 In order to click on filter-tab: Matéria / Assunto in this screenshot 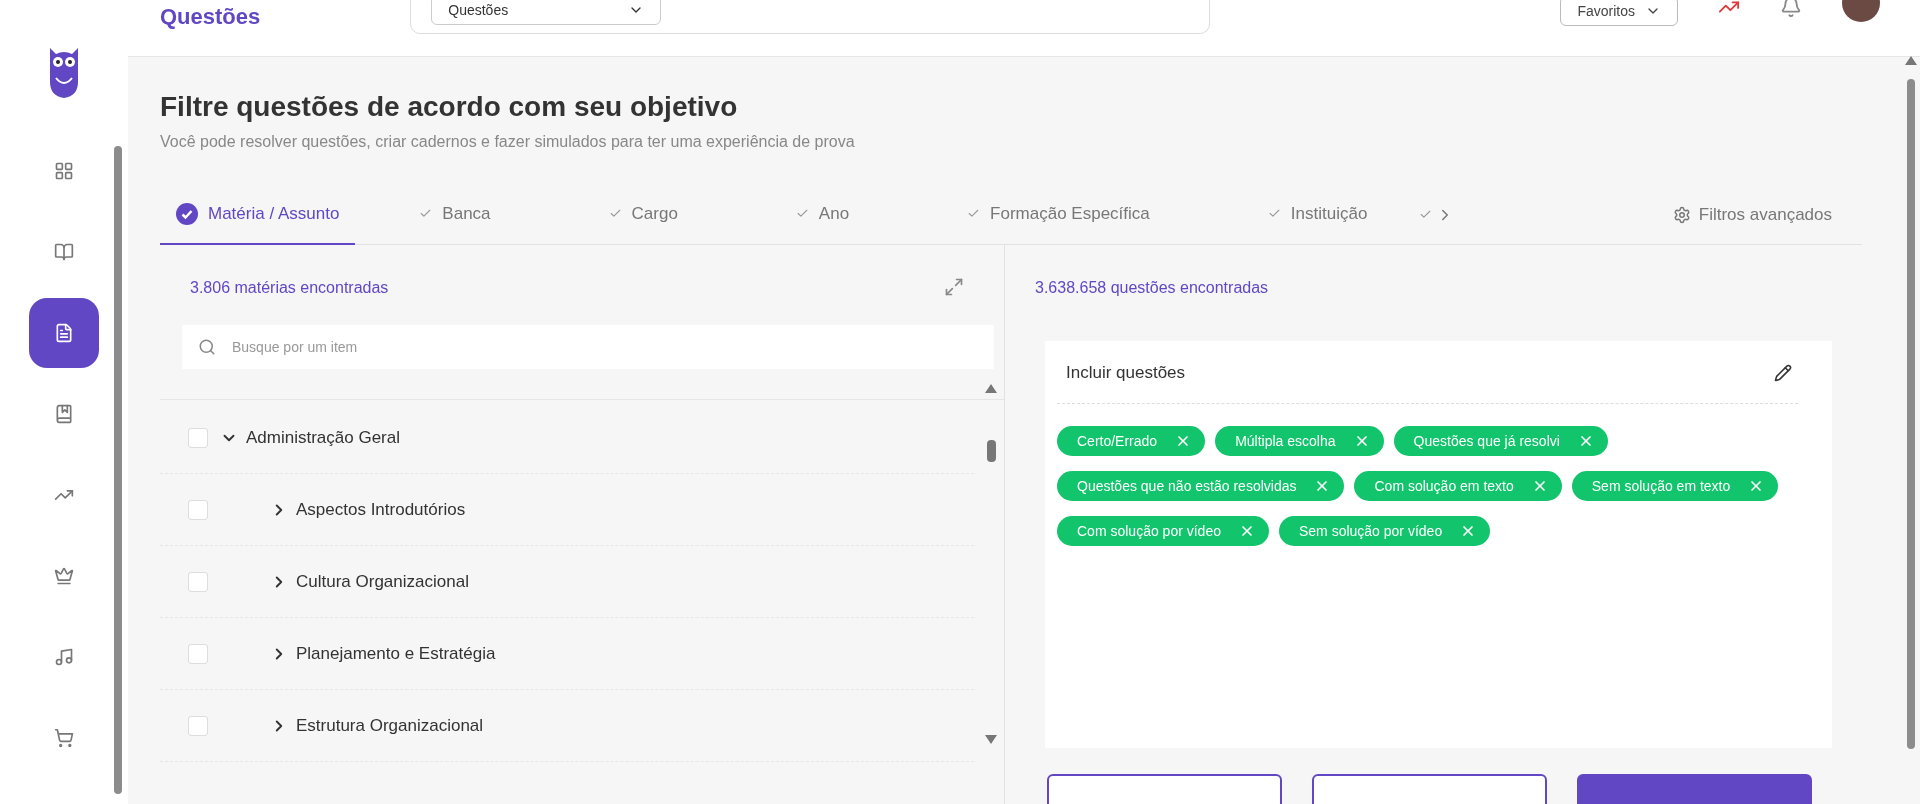, I will do `click(258, 214)`.